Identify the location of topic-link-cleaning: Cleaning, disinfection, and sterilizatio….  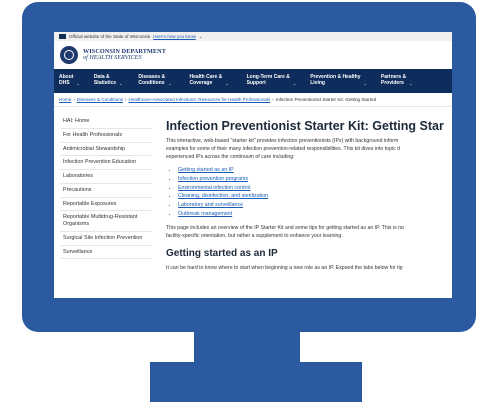
(223, 196).